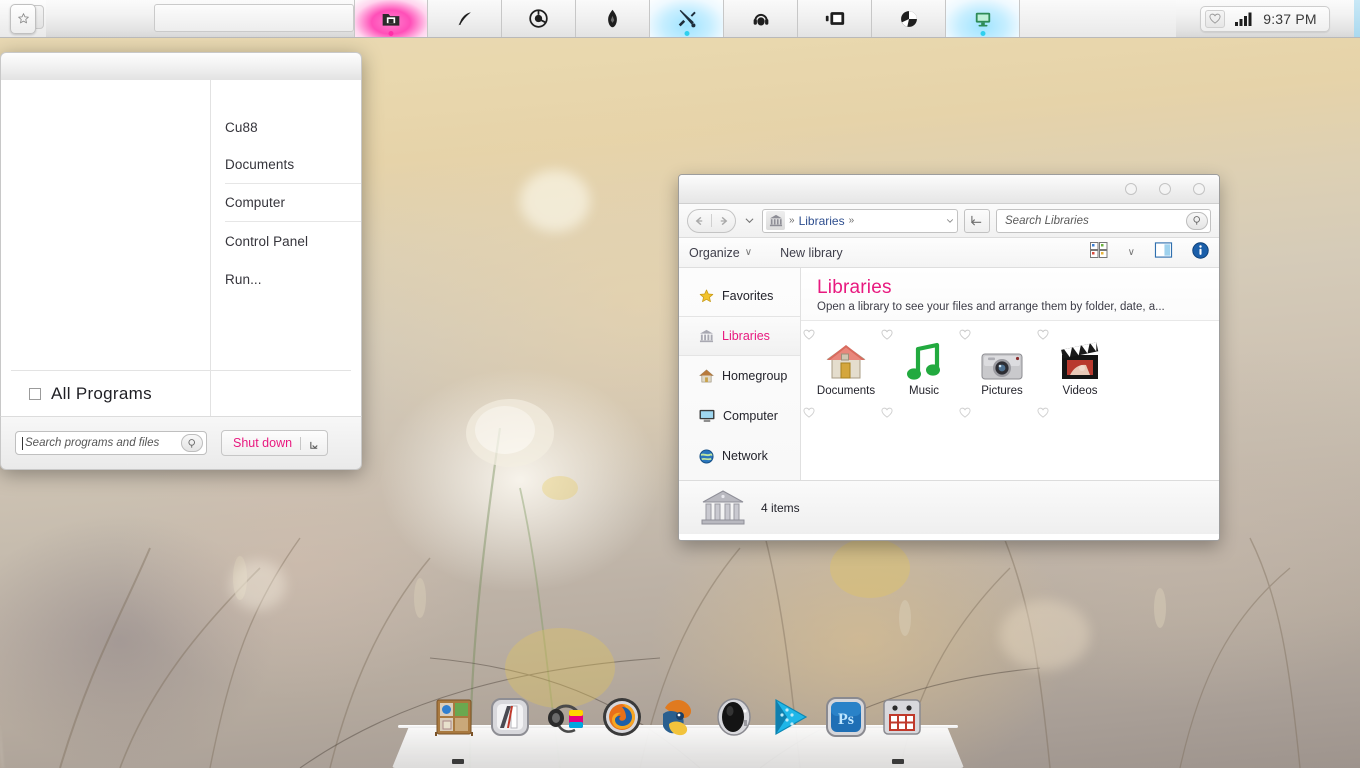 The width and height of the screenshot is (1360, 768). Describe the element at coordinates (822, 221) in the screenshot. I see `breadcrumb-libraries: Libraries` at that location.